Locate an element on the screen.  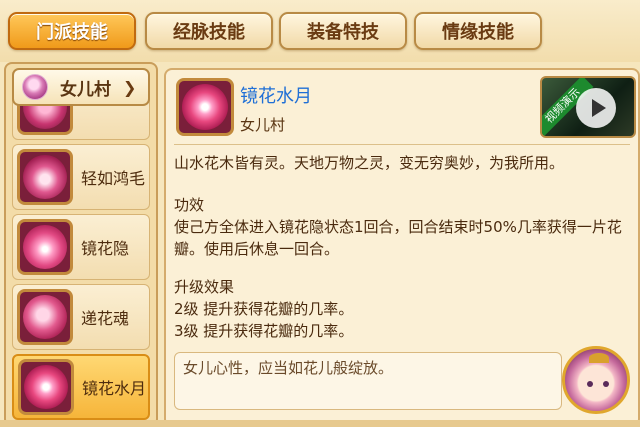
petal-spirit-icon is located at coordinates (45, 317).